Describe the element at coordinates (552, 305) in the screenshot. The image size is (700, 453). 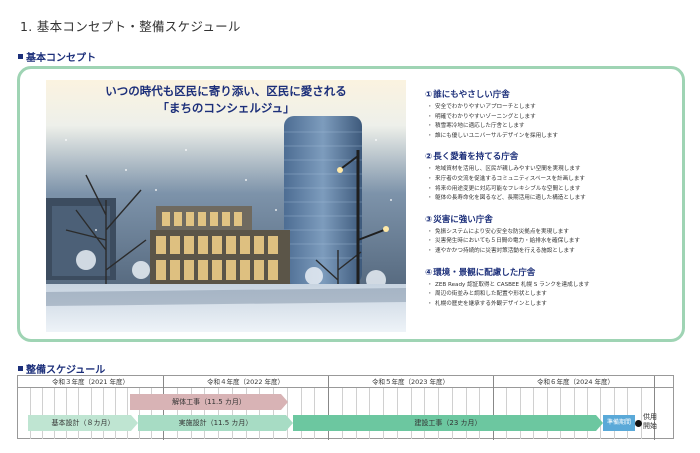
I see `concept-bullet: 札幌の歴史を継承する外観デザインとします` at that location.